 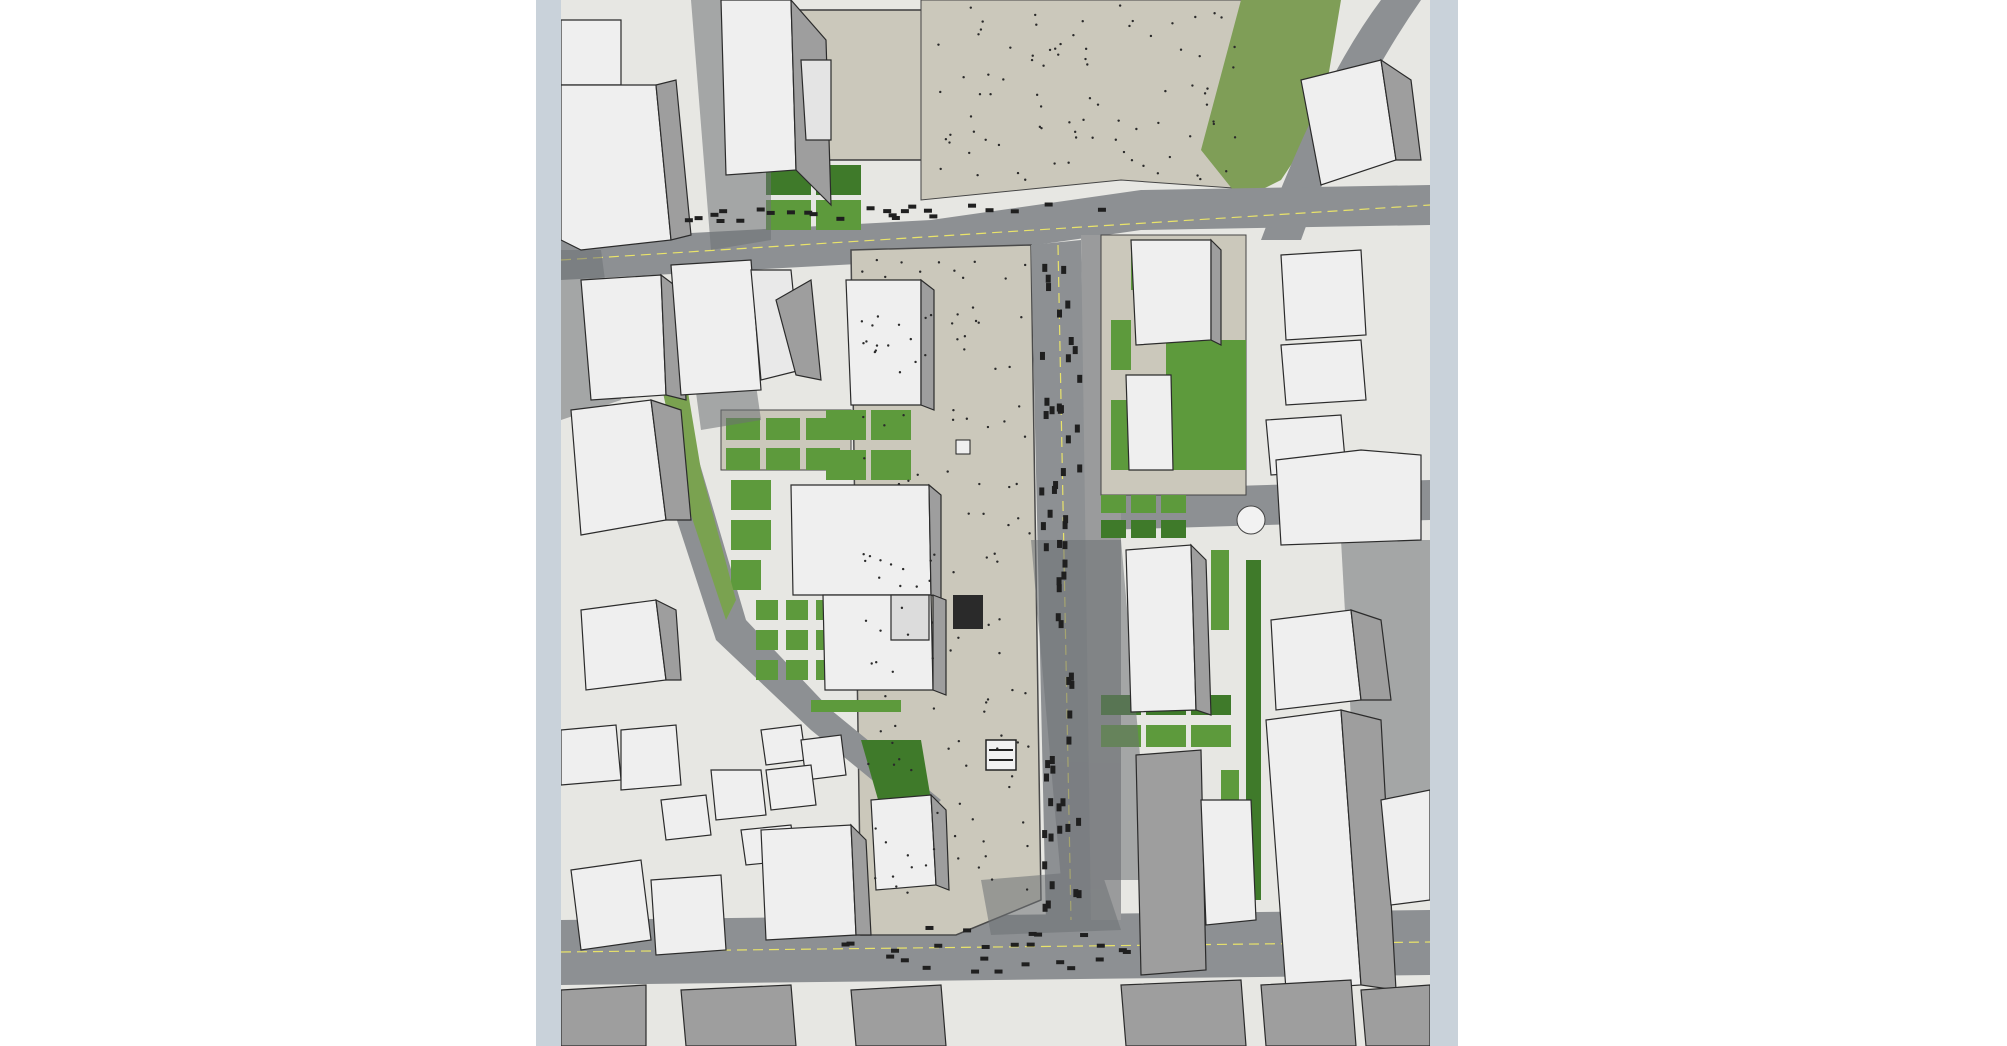 What do you see at coordinates (1444, 523) in the screenshot?
I see `right-frame-strip` at bounding box center [1444, 523].